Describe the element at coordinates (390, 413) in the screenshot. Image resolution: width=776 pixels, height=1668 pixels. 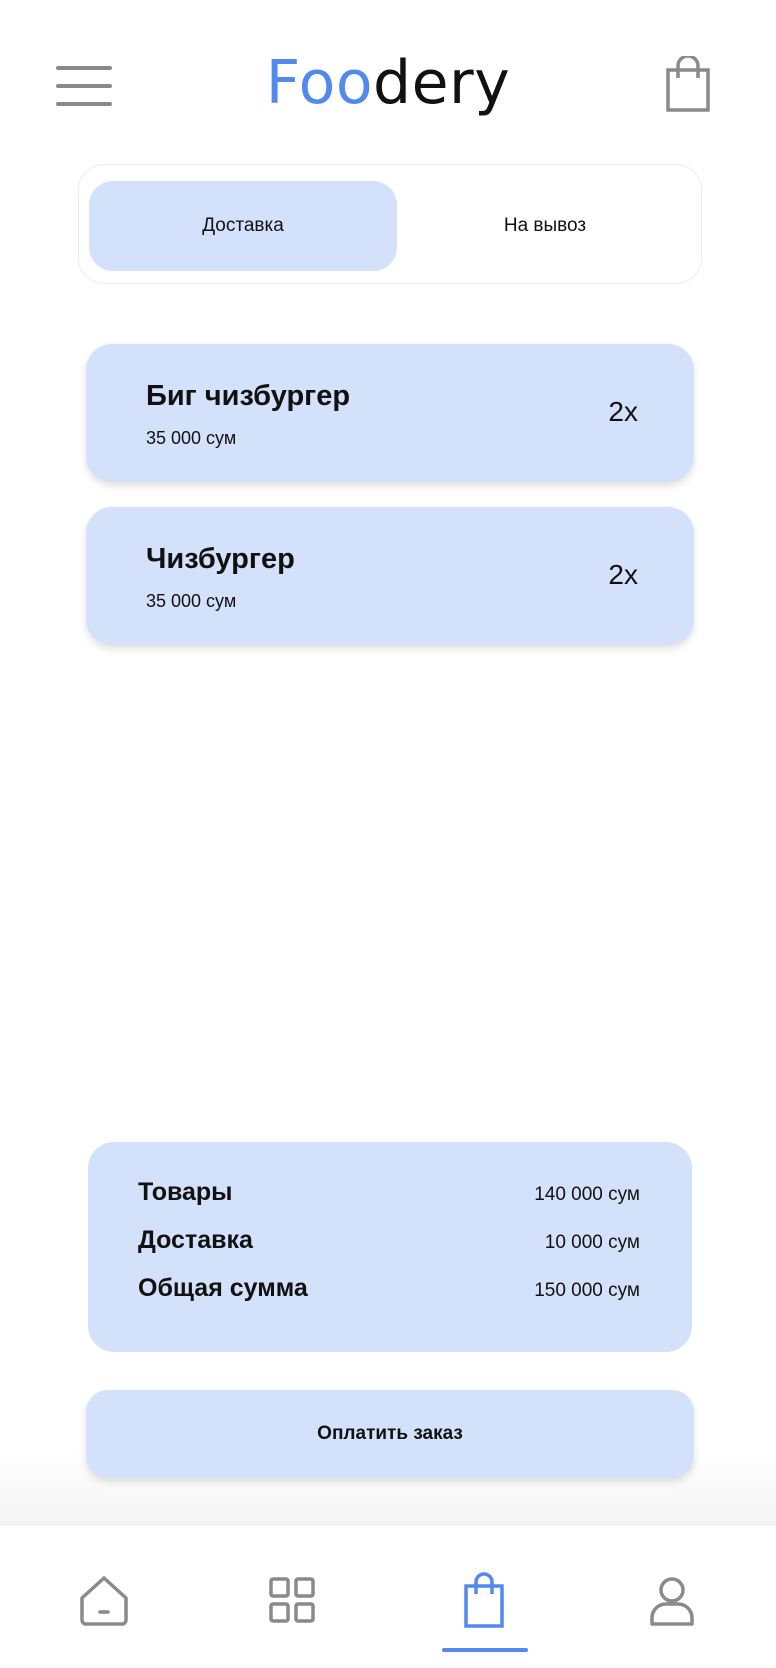
I see `cart-item: Биг чизбургер 35 000 сум 2x` at that location.